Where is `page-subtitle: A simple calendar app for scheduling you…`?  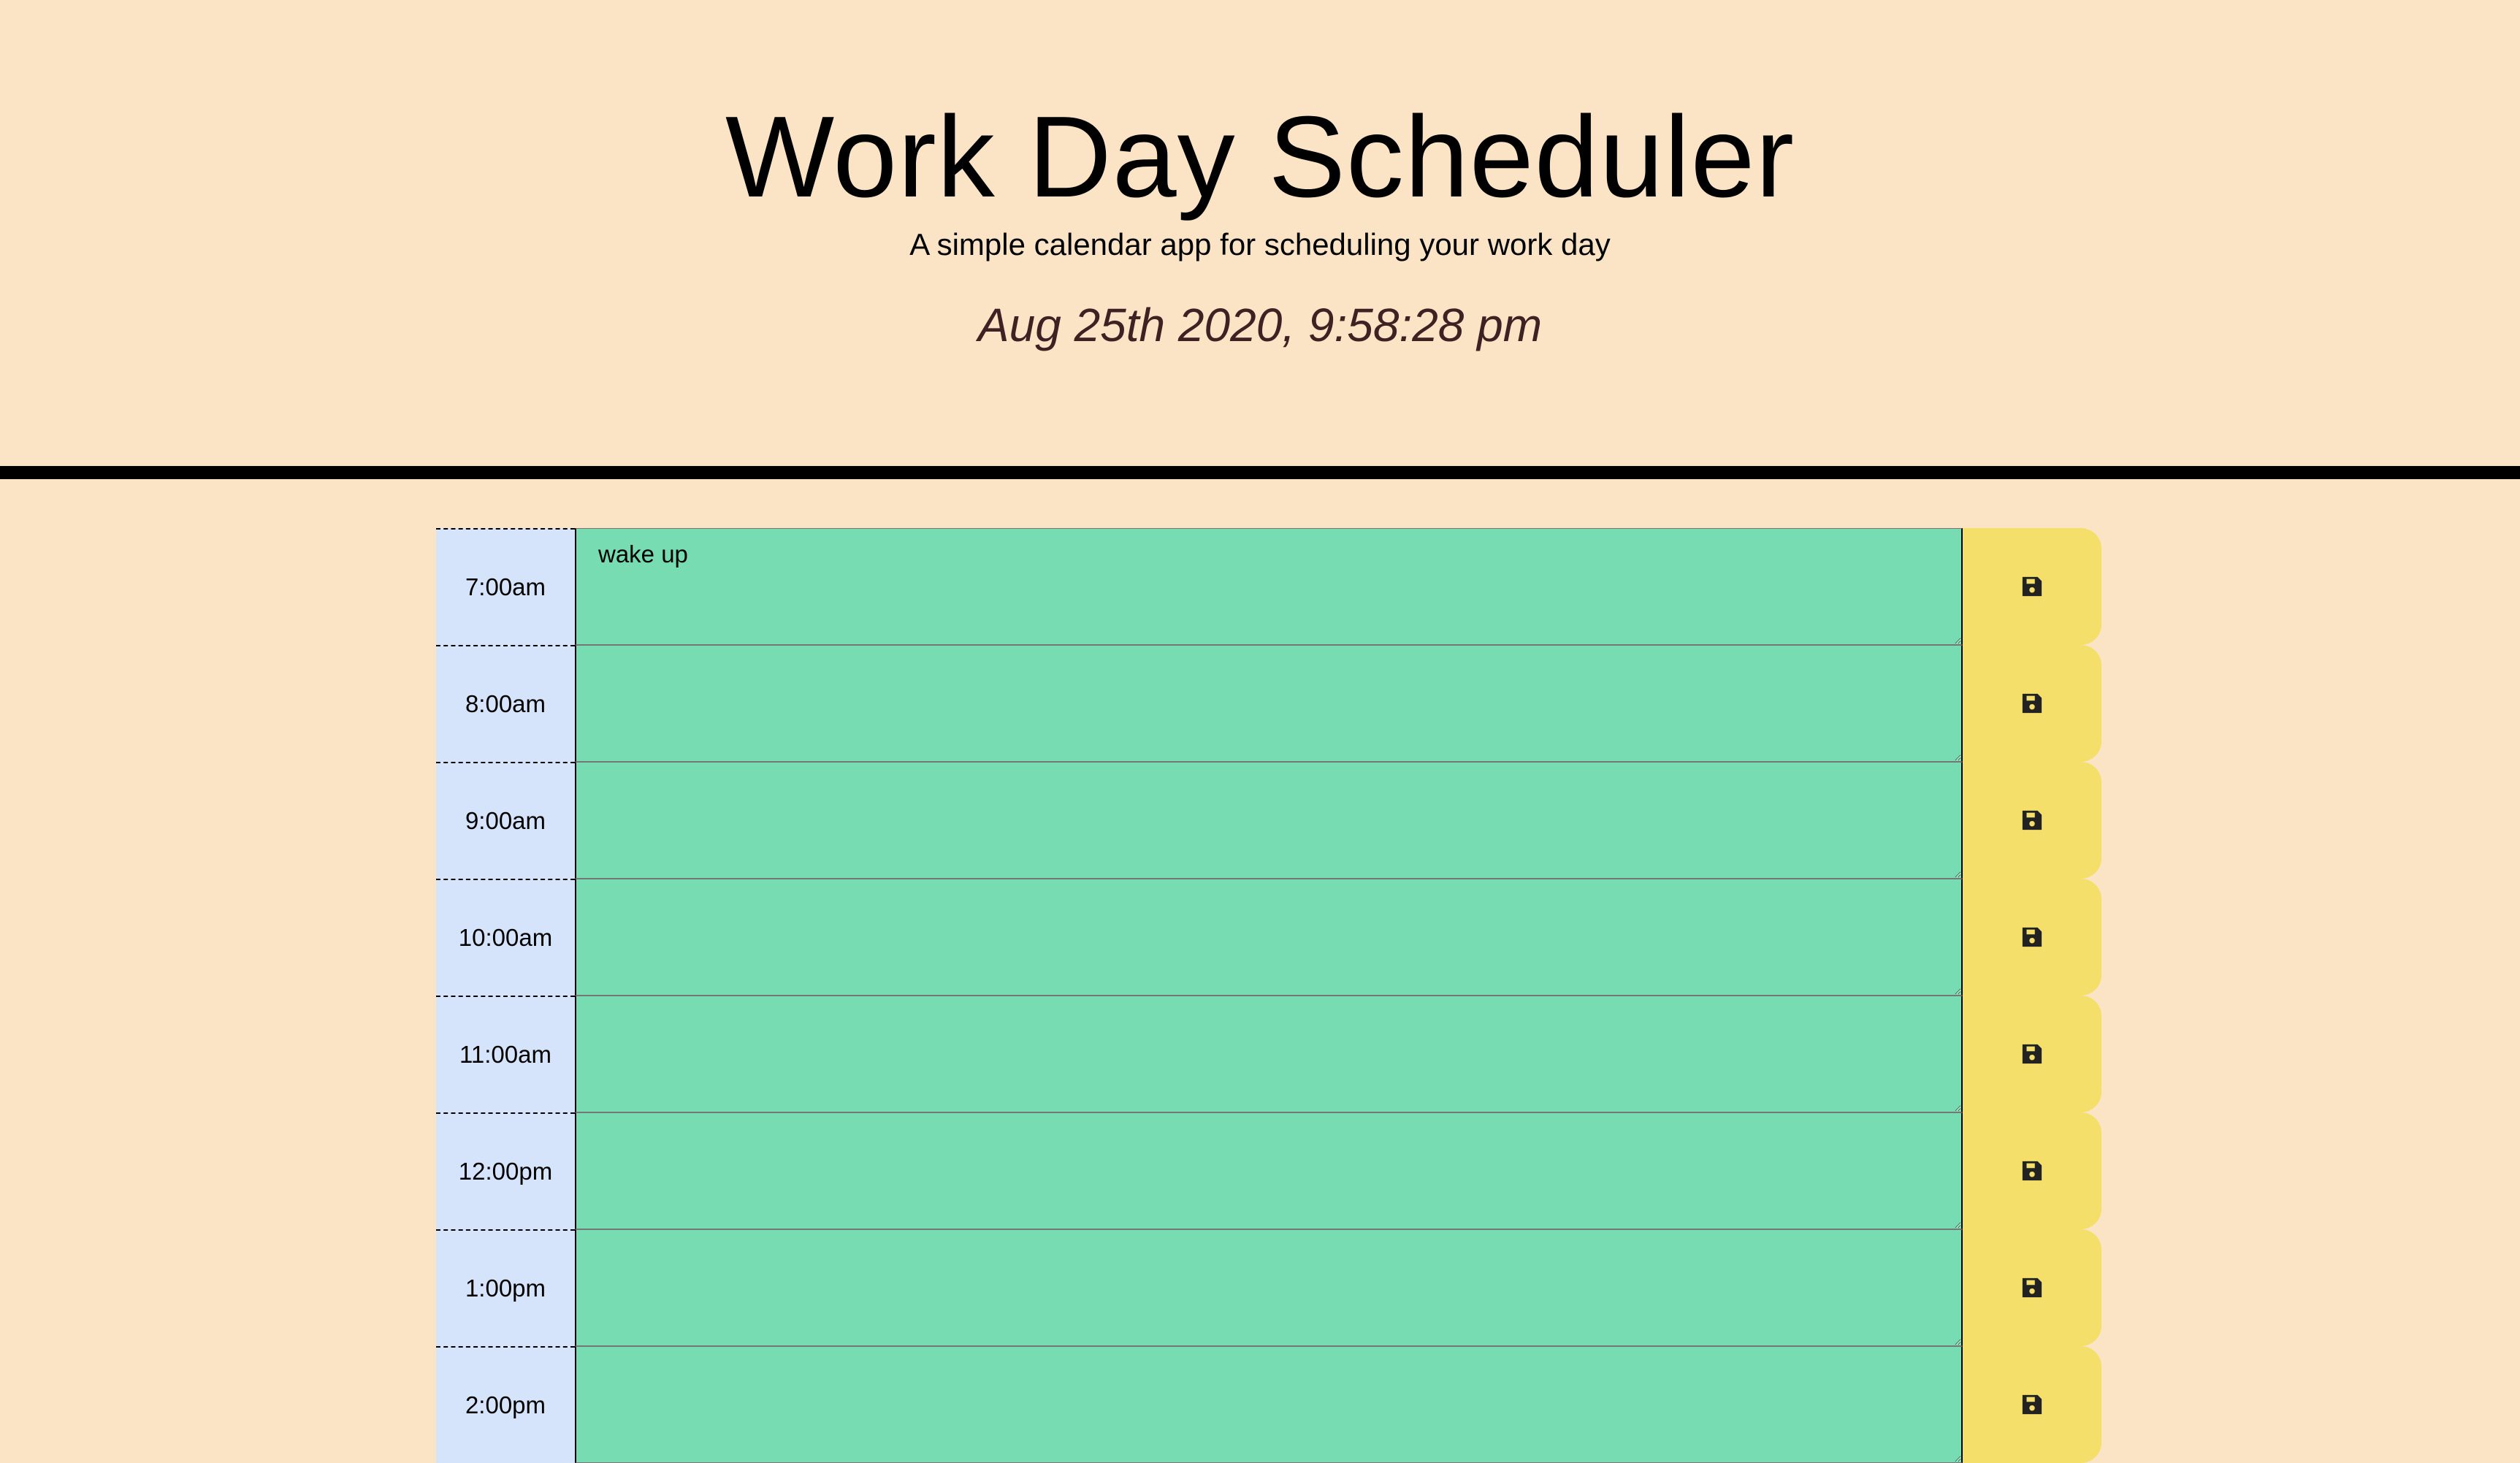 page-subtitle: A simple calendar app for scheduling you… is located at coordinates (1260, 244).